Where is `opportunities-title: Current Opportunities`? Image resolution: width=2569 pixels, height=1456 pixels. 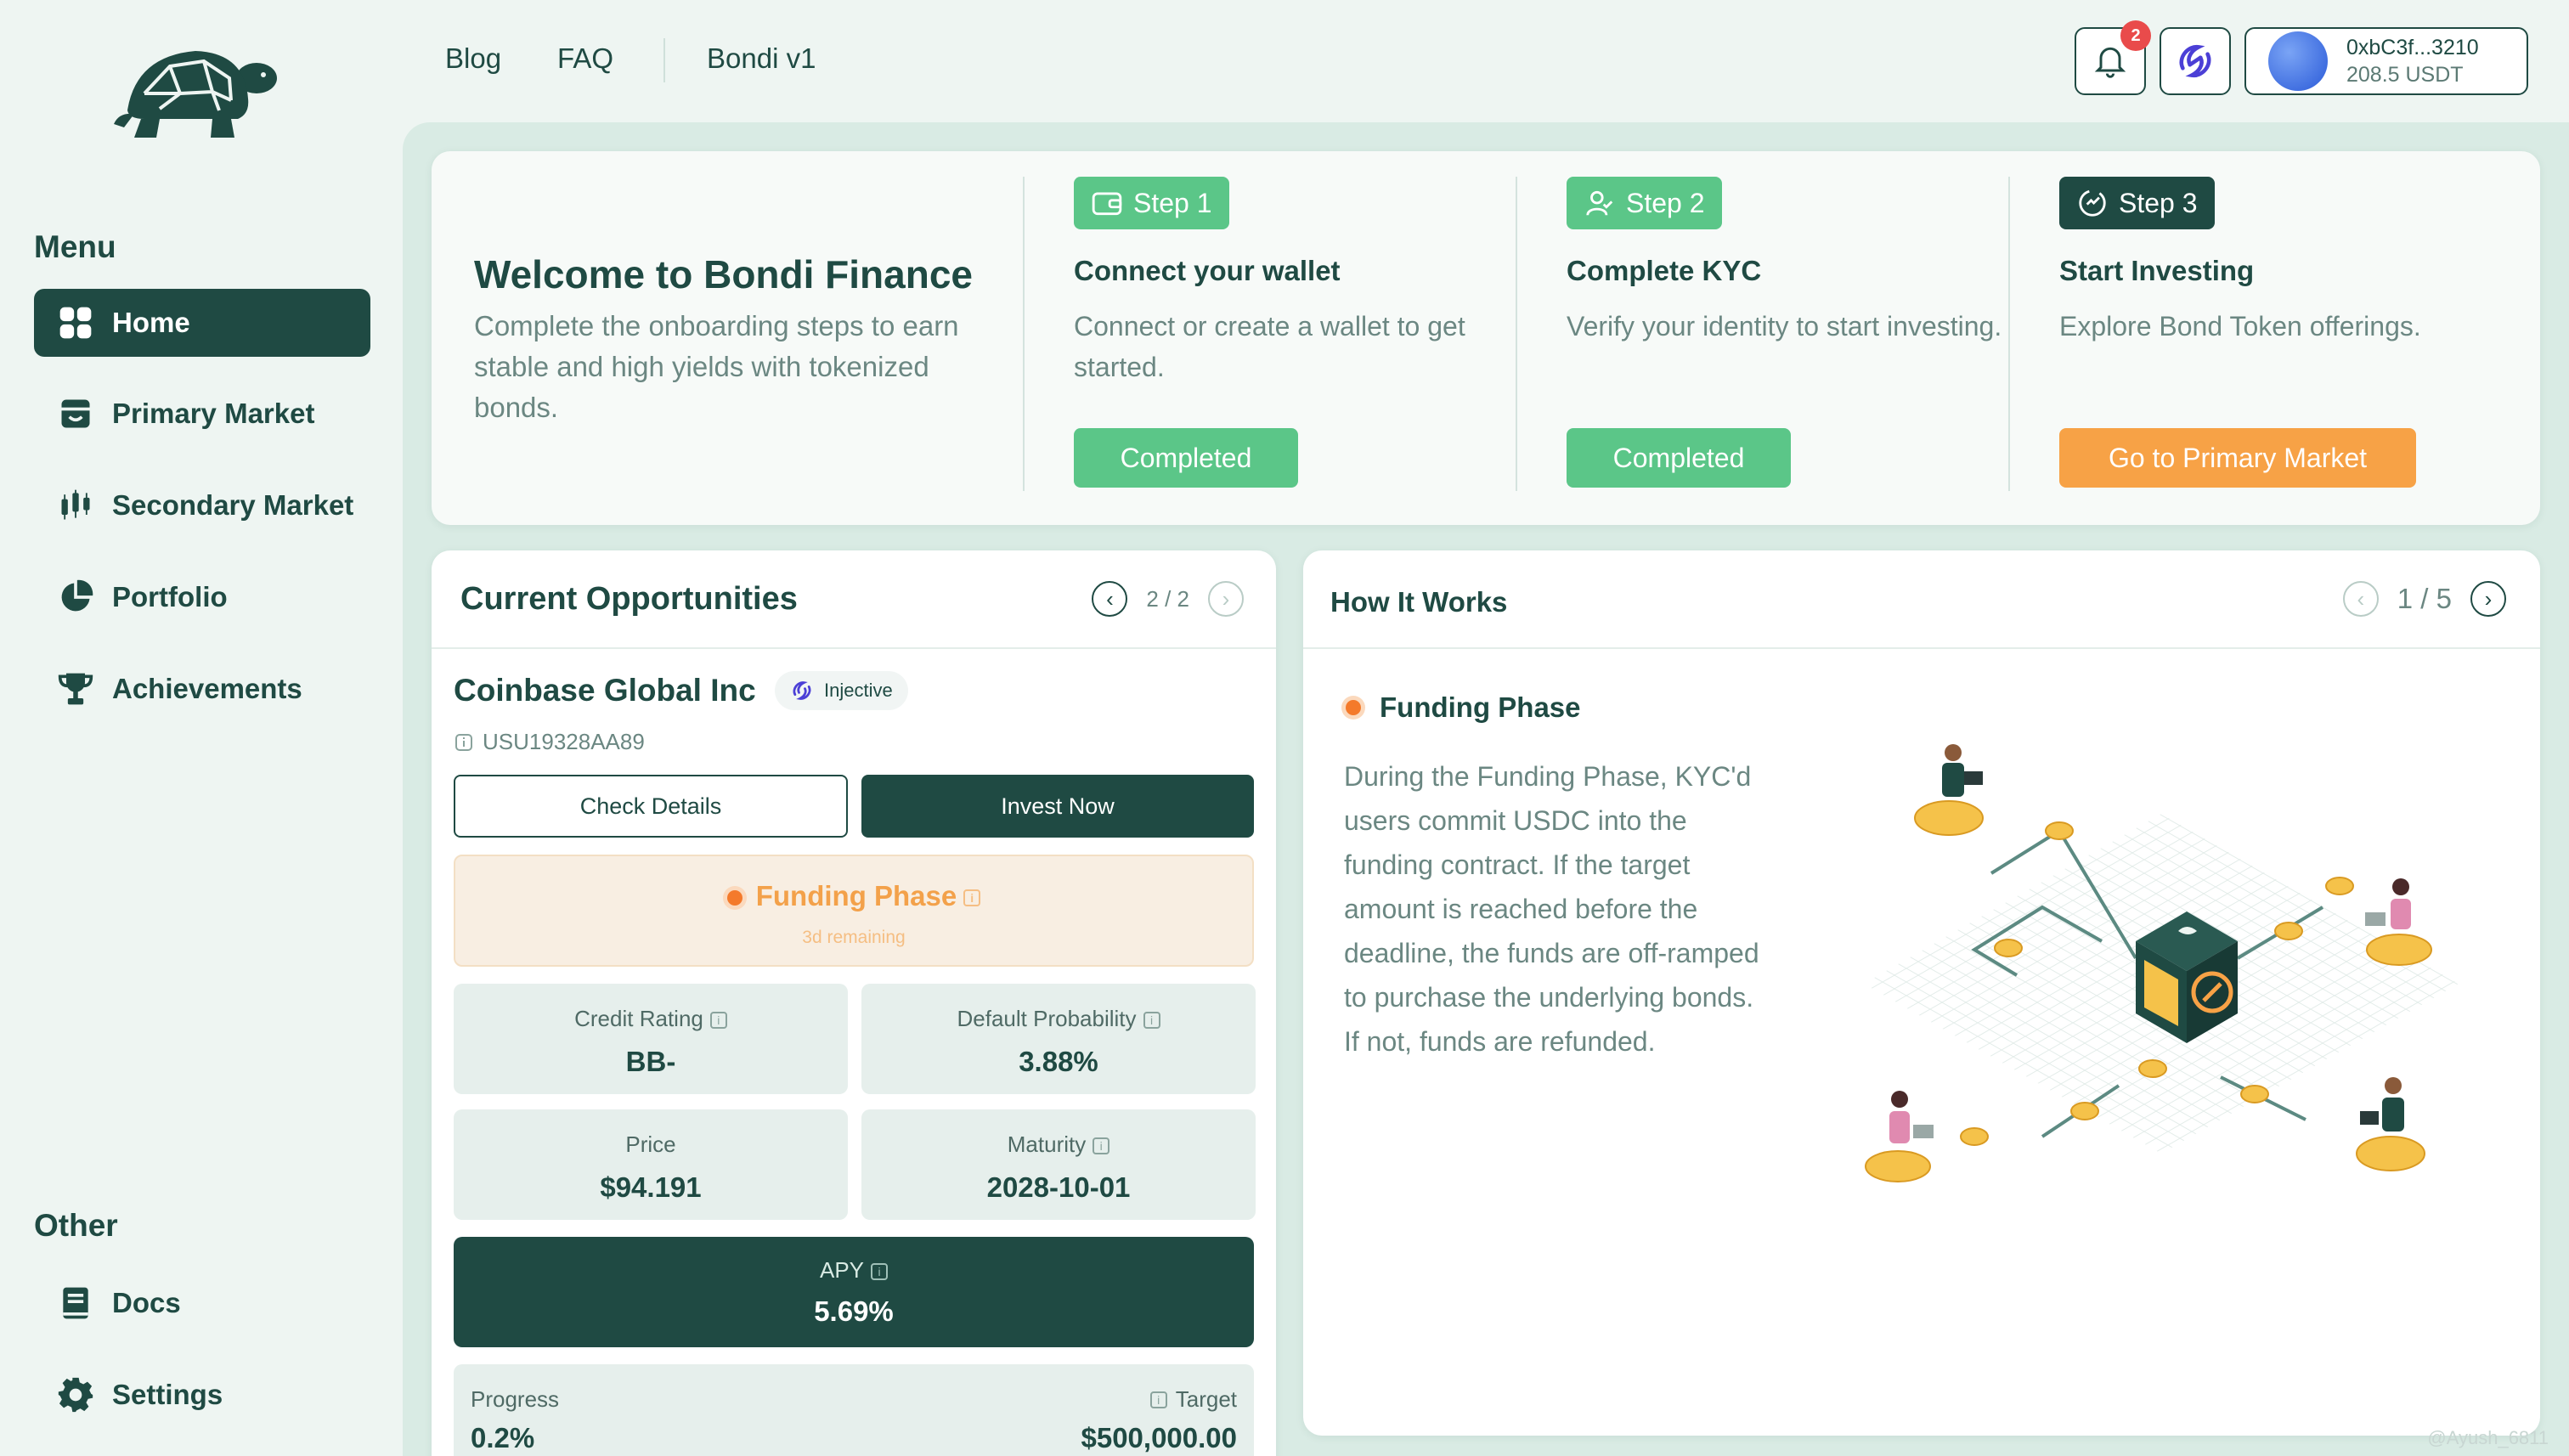
opportunities-title: Current Opportunities is located at coordinates (629, 599).